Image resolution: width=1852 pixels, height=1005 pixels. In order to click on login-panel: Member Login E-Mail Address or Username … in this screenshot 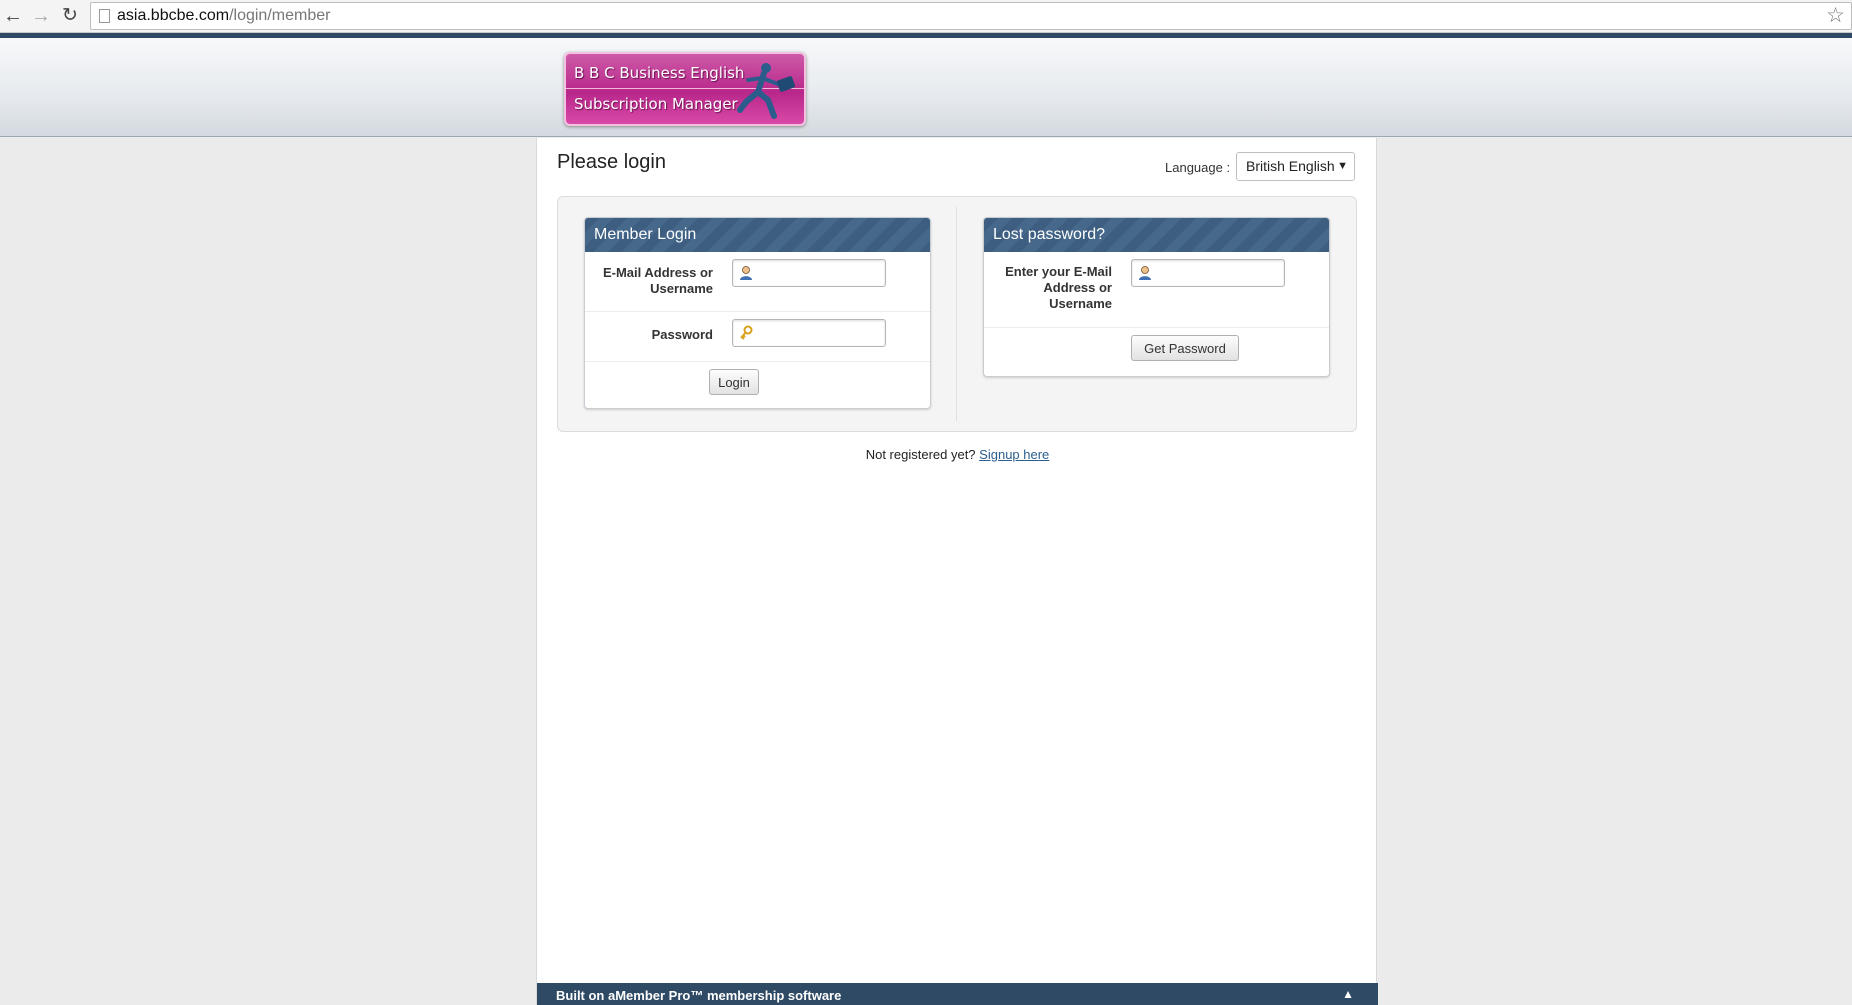, I will do `click(957, 314)`.